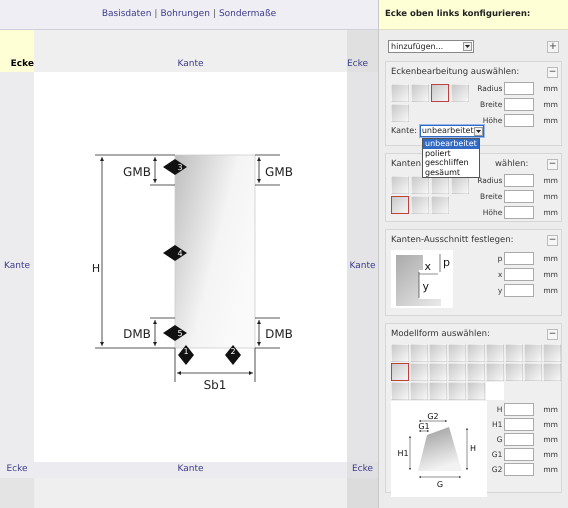 The width and height of the screenshot is (568, 508). I want to click on dimension-label: H1, so click(403, 453).